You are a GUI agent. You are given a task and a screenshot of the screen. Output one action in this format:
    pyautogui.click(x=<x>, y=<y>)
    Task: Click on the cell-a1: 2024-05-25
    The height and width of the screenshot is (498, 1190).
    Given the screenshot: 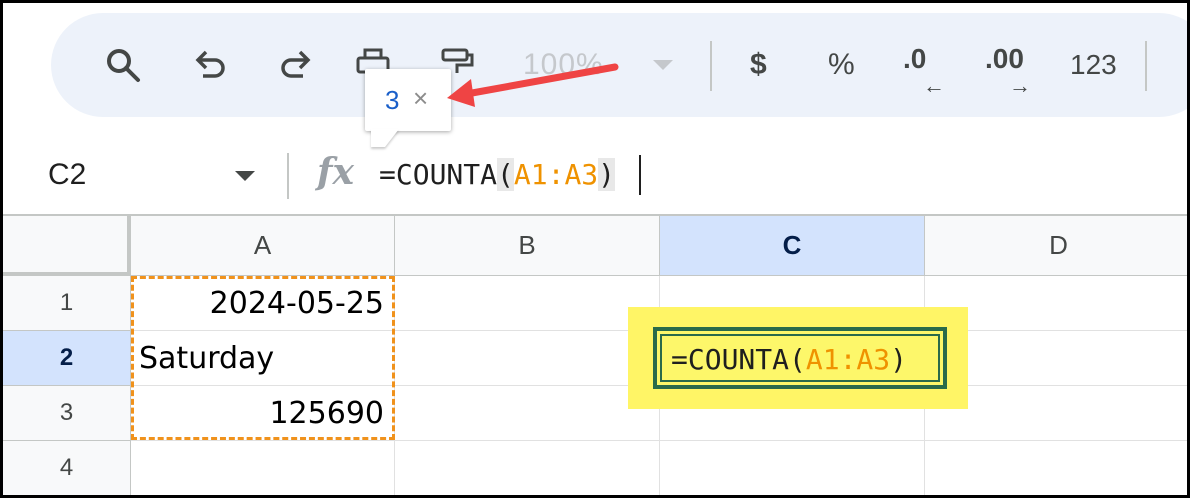 What is the action you would take?
    pyautogui.click(x=263, y=303)
    